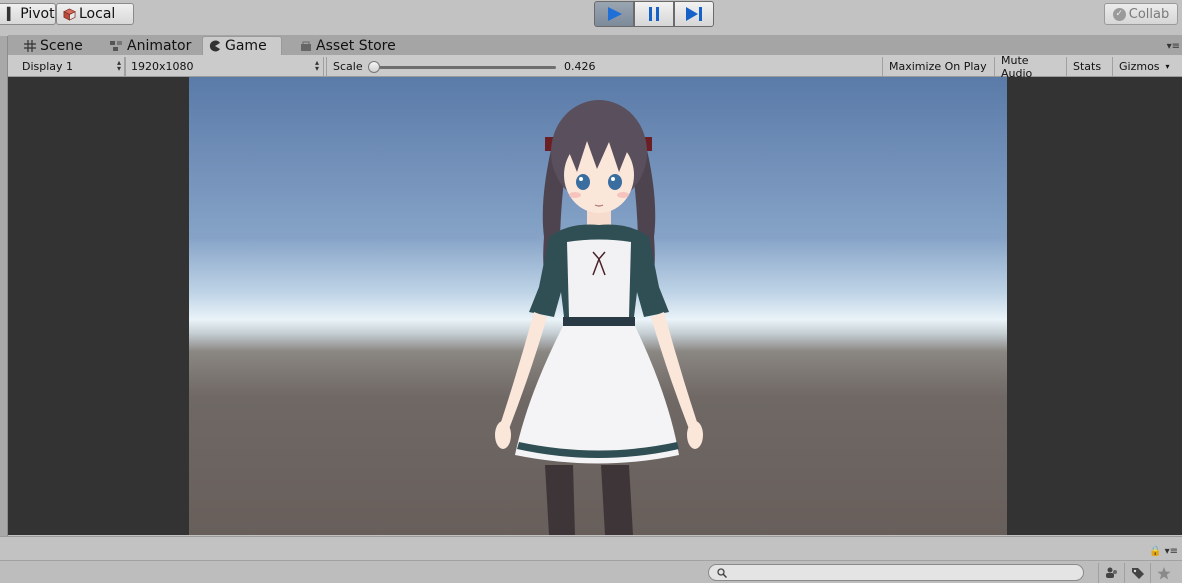 The width and height of the screenshot is (1182, 583). What do you see at coordinates (1155, 551) in the screenshot?
I see `lock-icon: 🔒` at bounding box center [1155, 551].